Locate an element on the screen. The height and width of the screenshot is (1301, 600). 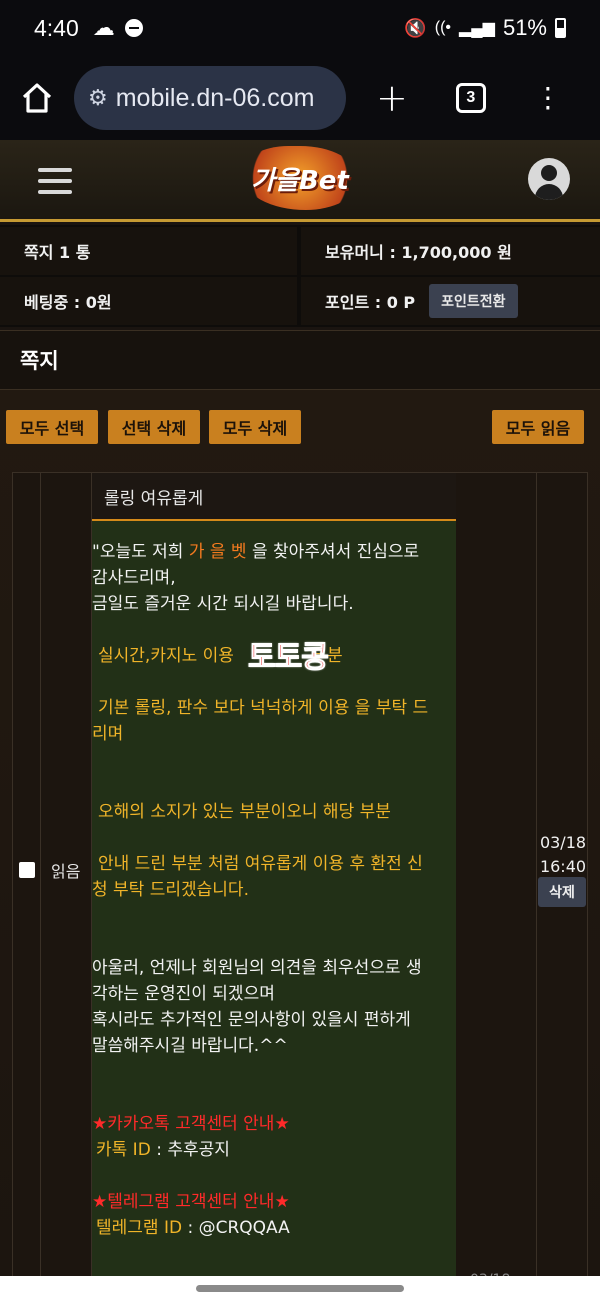
points: 포인트 : 0 P 포인트전환 is located at coordinates (450, 301).